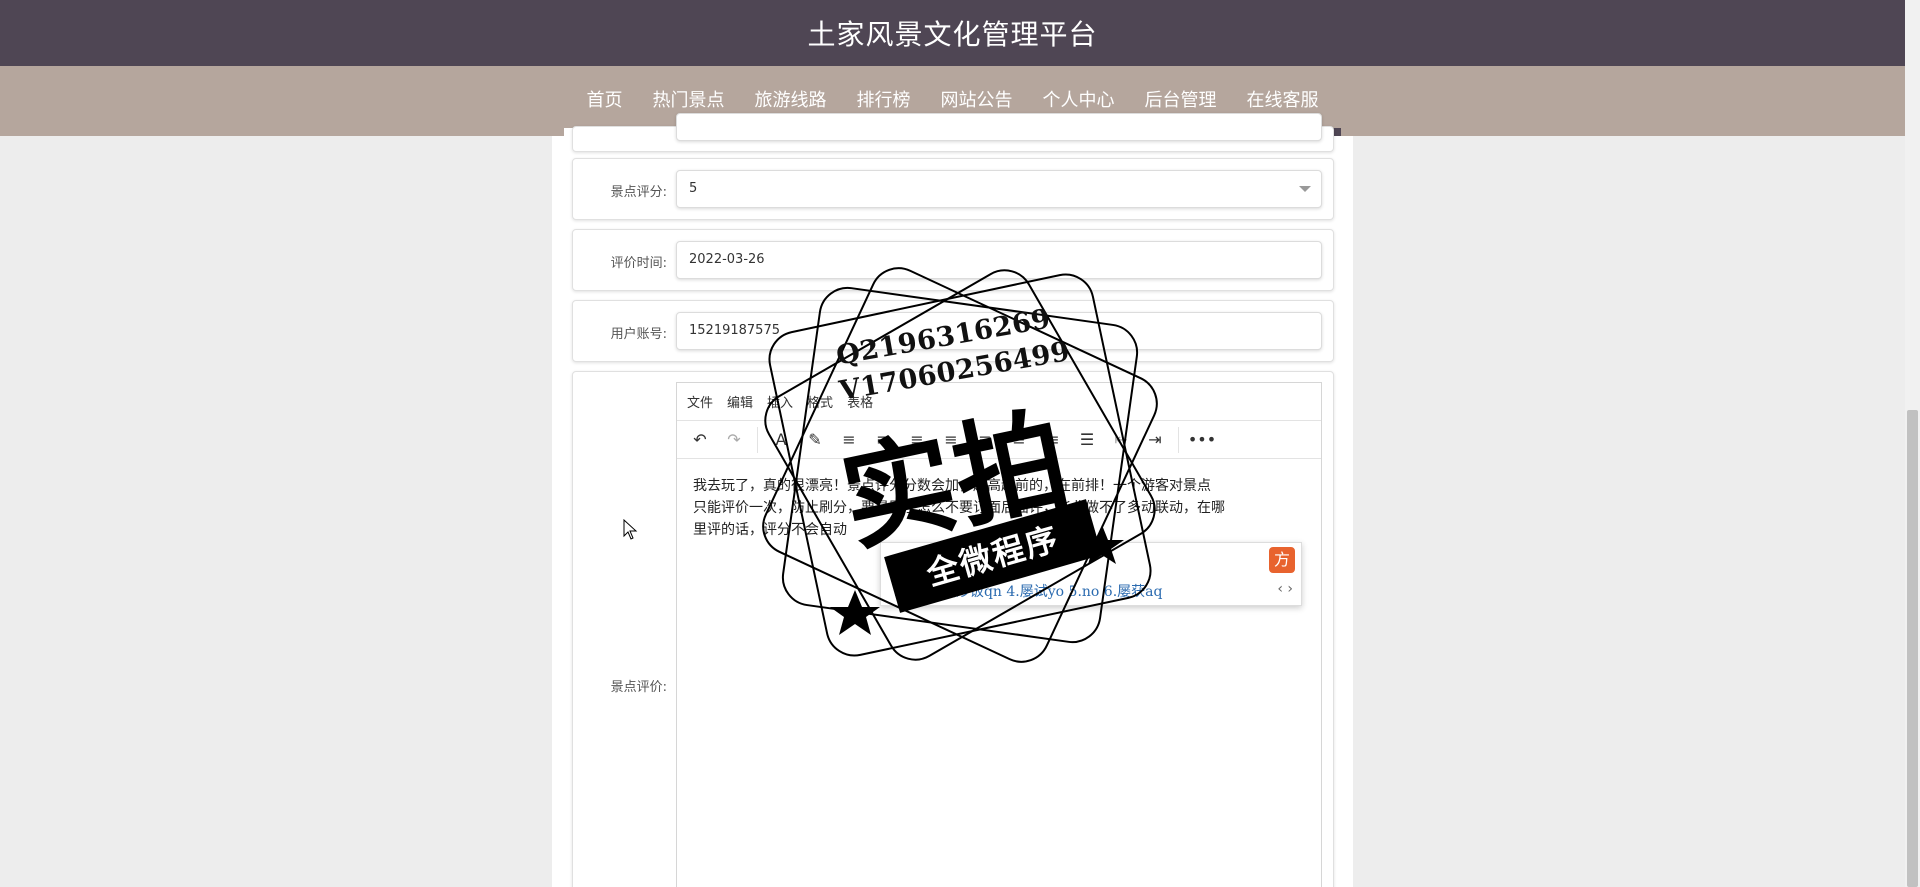  What do you see at coordinates (1282, 560) in the screenshot?
I see `ime-logo-icon: 方` at bounding box center [1282, 560].